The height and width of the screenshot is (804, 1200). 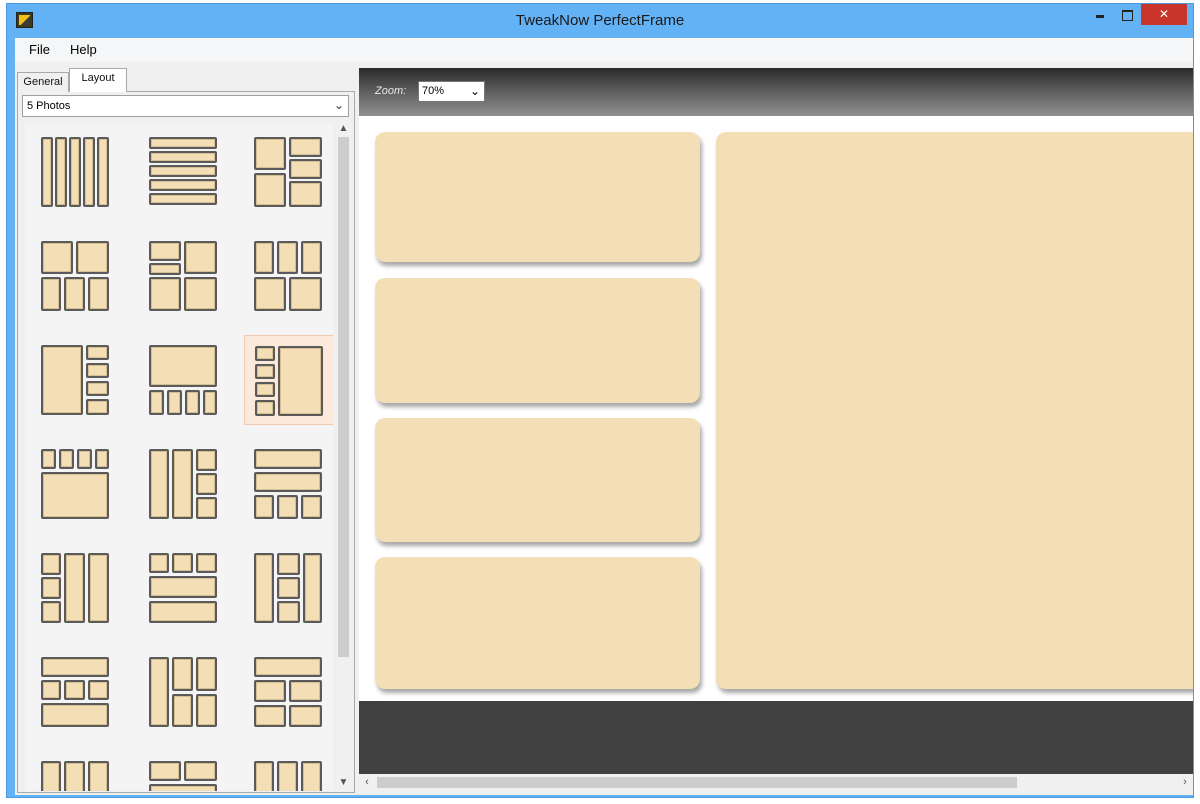 What do you see at coordinates (343, 397) in the screenshot?
I see `layout-list-scroll-thumb` at bounding box center [343, 397].